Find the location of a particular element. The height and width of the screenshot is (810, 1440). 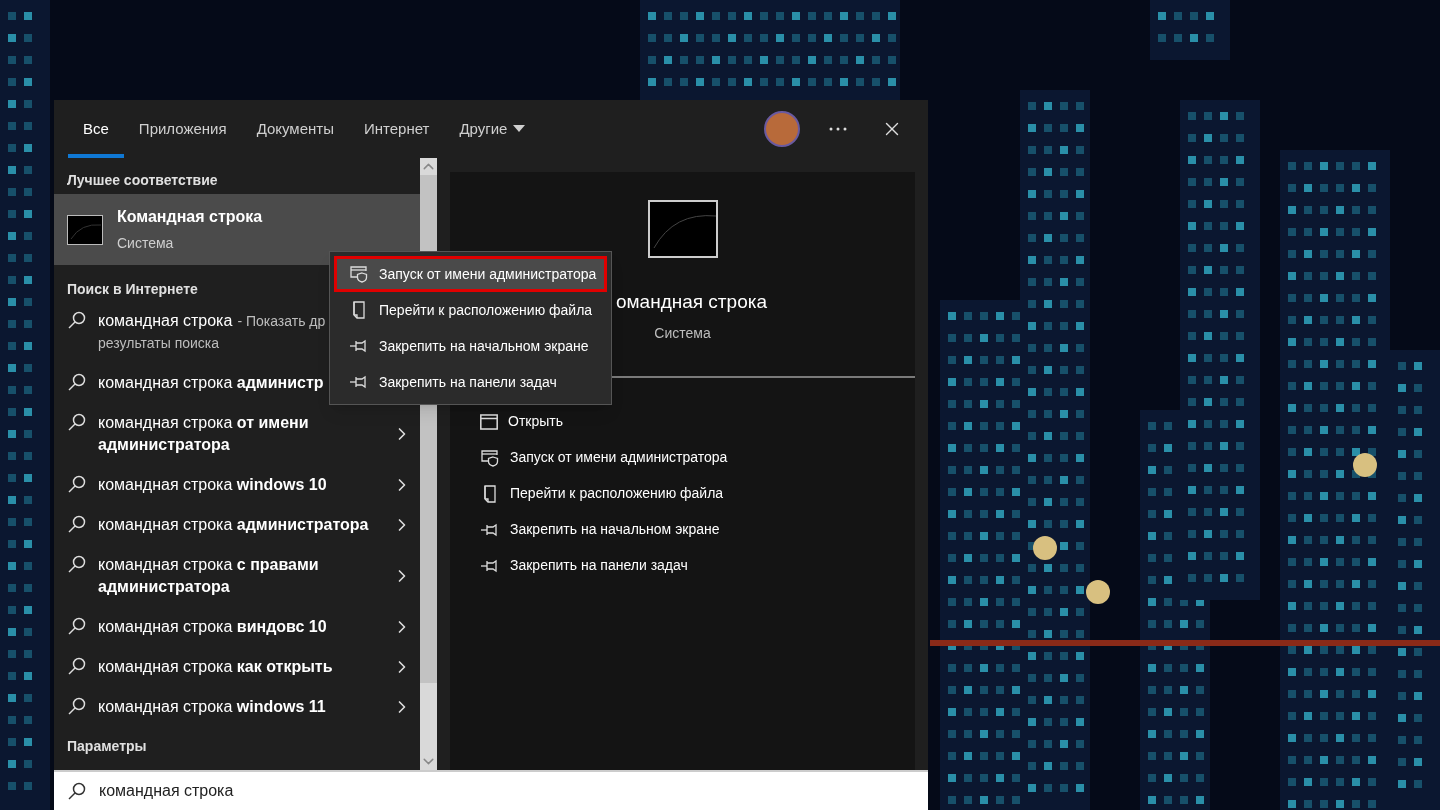

menu-item: Закрепить на панели задач is located at coordinates (470, 382).